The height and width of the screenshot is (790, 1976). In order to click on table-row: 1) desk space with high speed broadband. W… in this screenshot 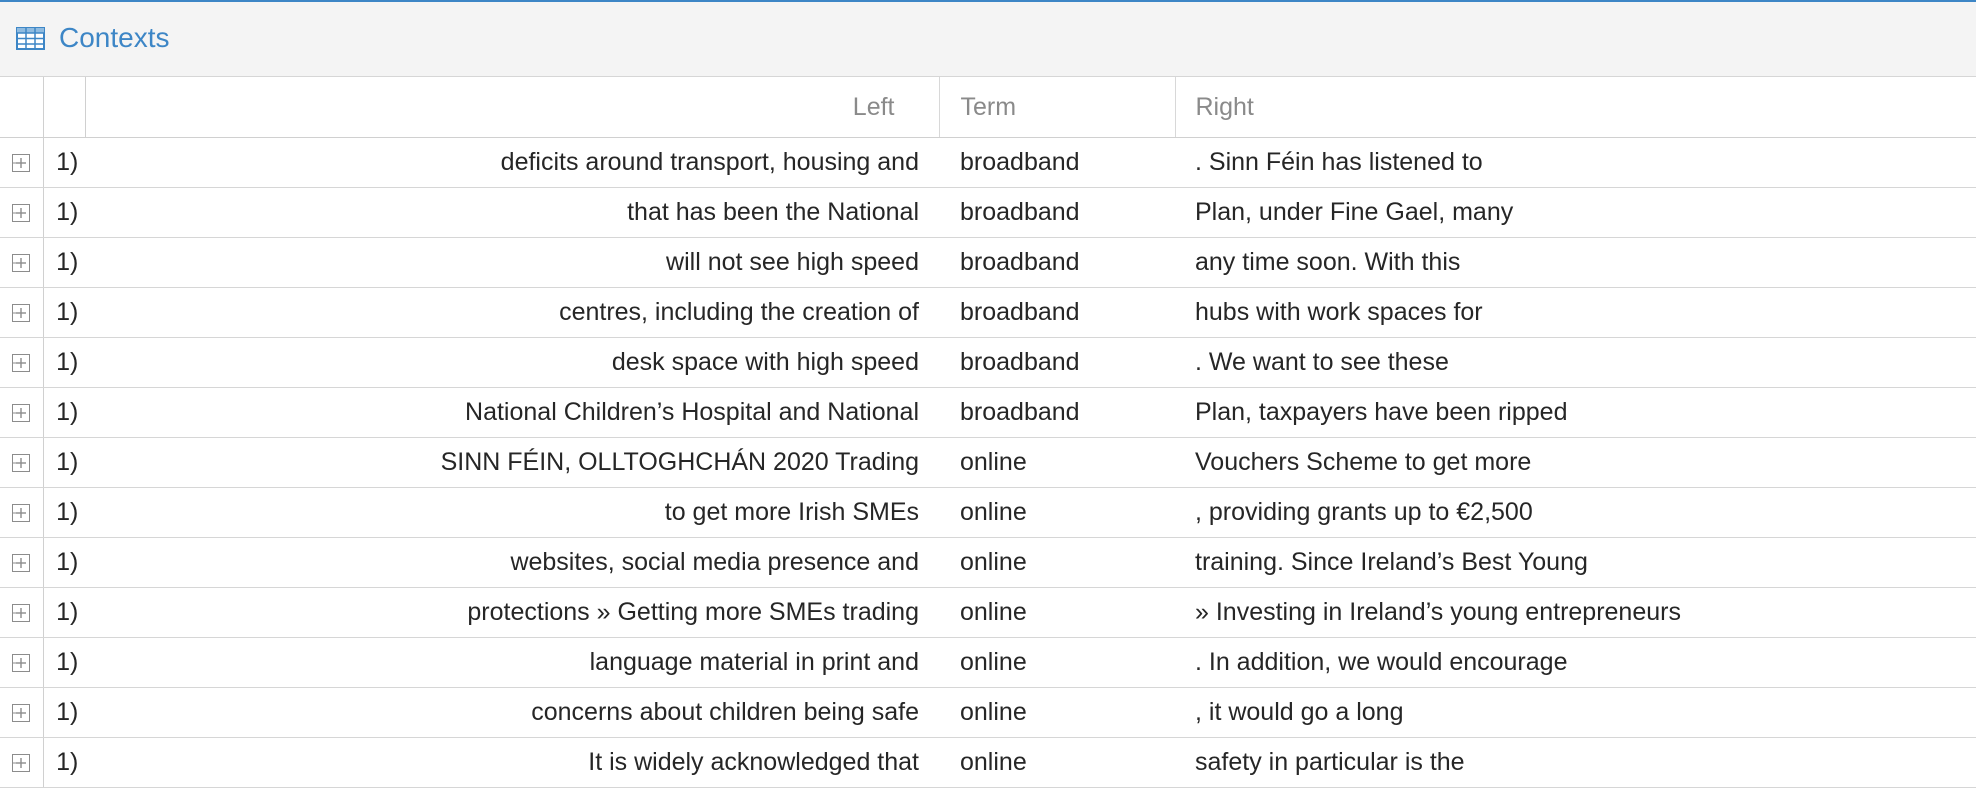, I will do `click(988, 362)`.